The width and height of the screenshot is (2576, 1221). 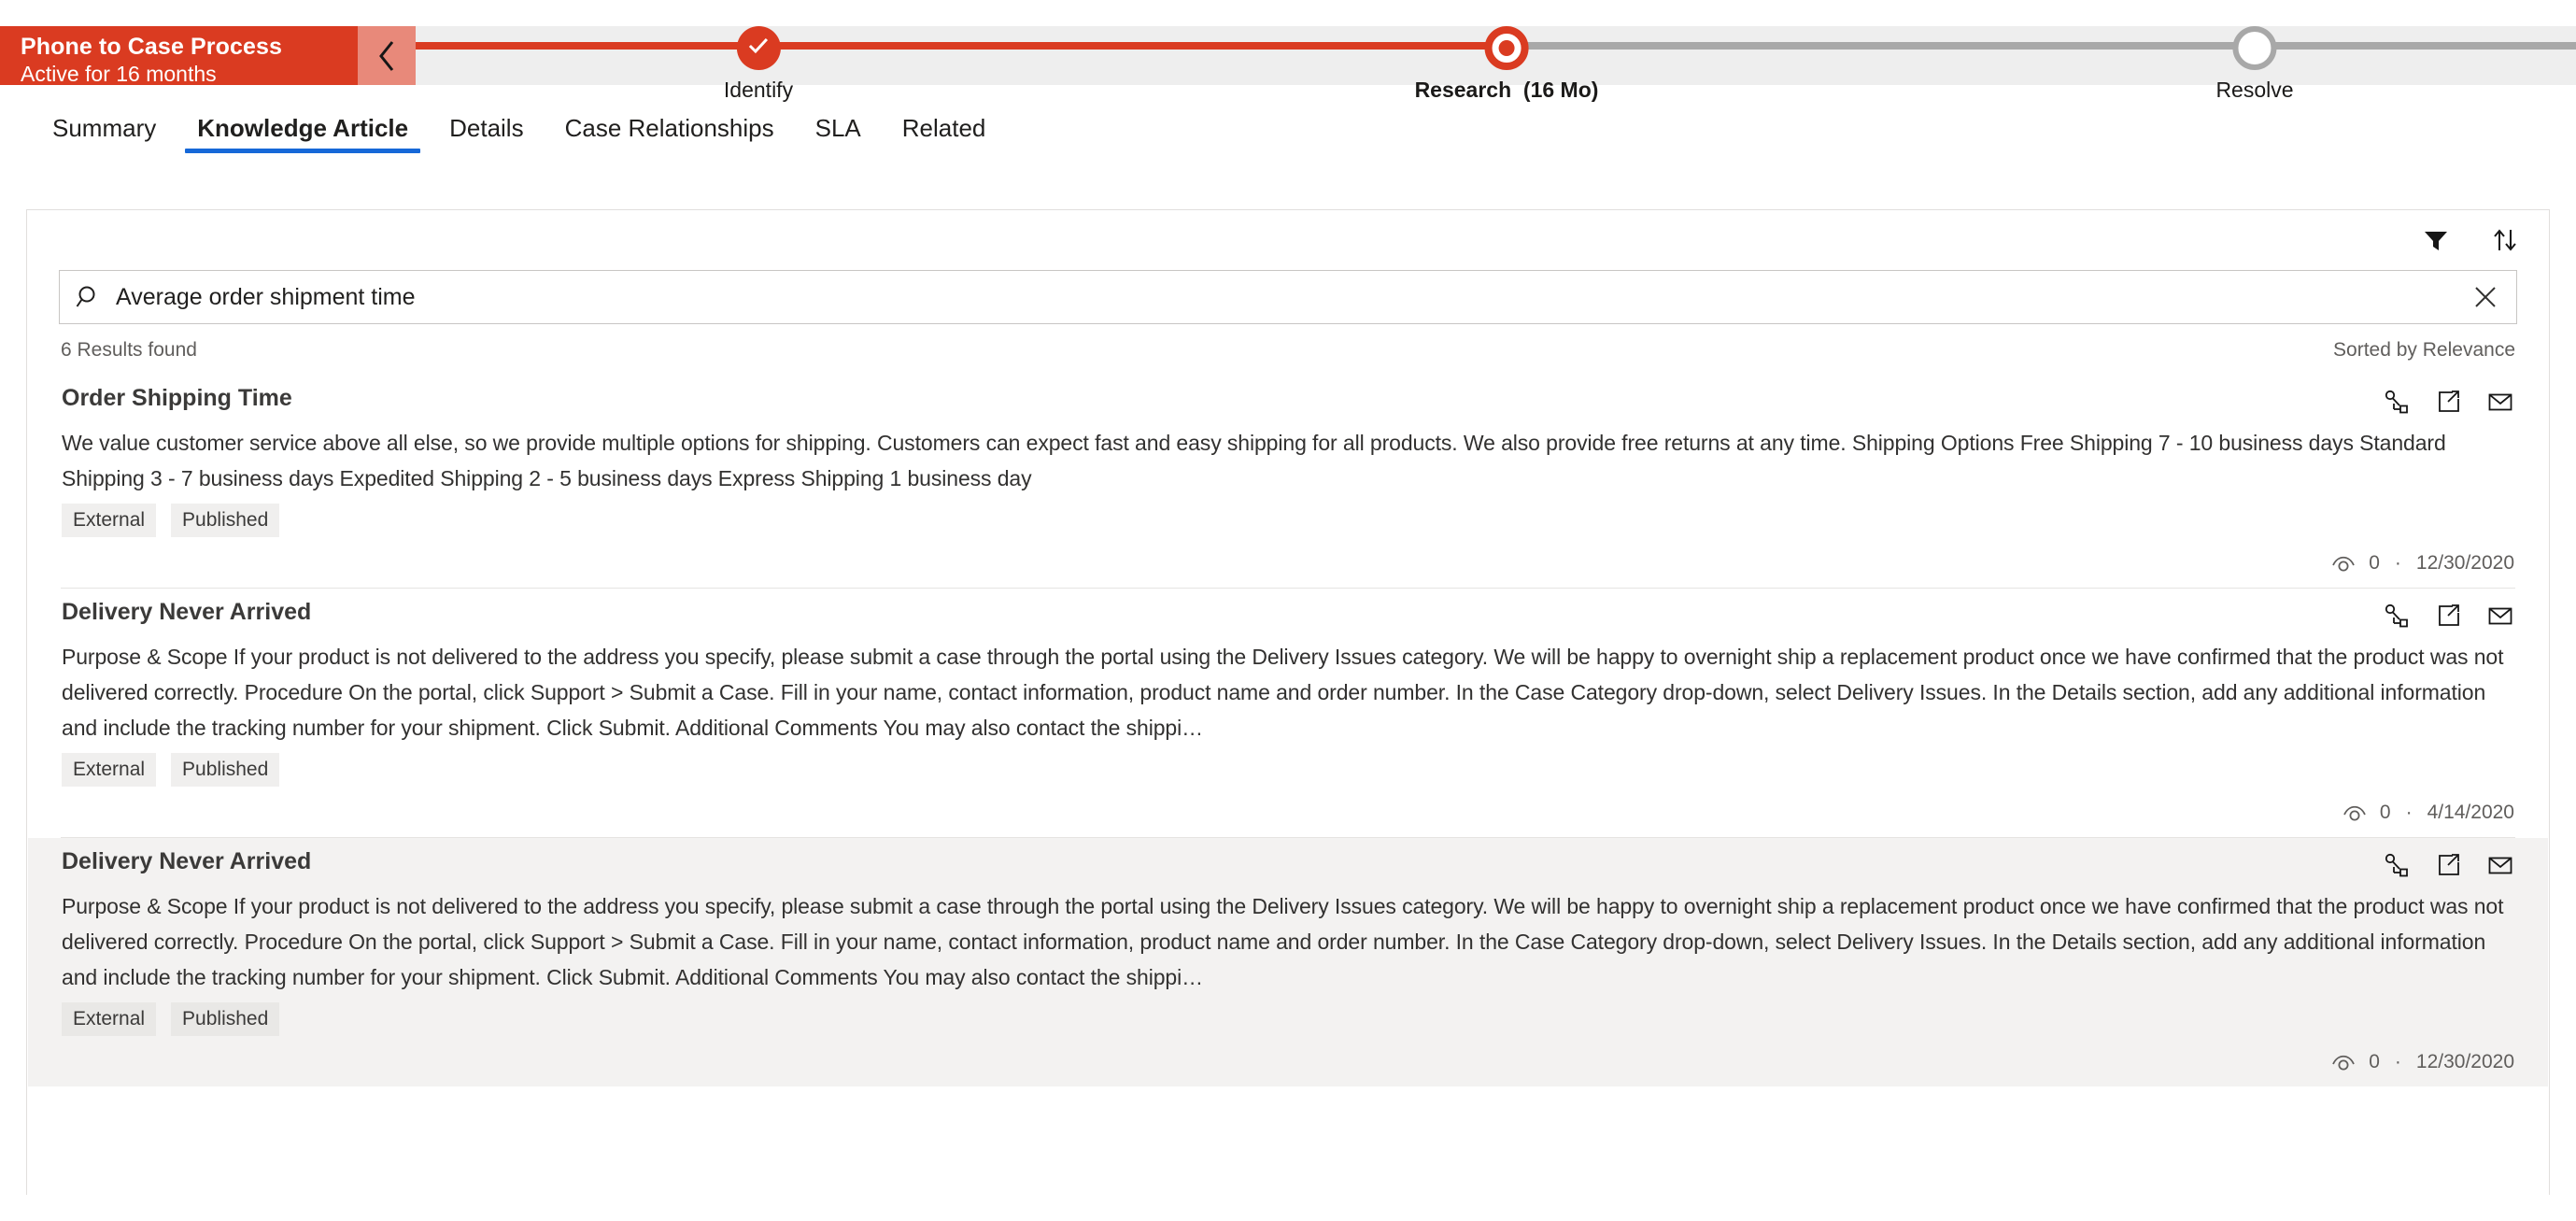 I want to click on target-icon, so click(x=1506, y=48).